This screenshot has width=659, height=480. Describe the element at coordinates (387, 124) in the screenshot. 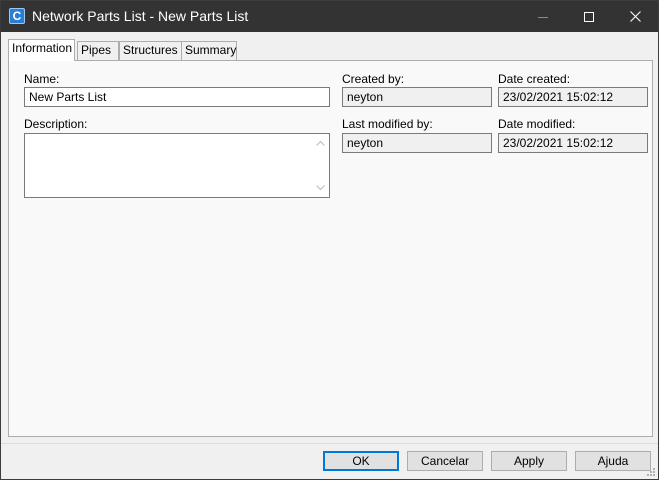

I see `last-modified-by-label: Last modified by:` at that location.